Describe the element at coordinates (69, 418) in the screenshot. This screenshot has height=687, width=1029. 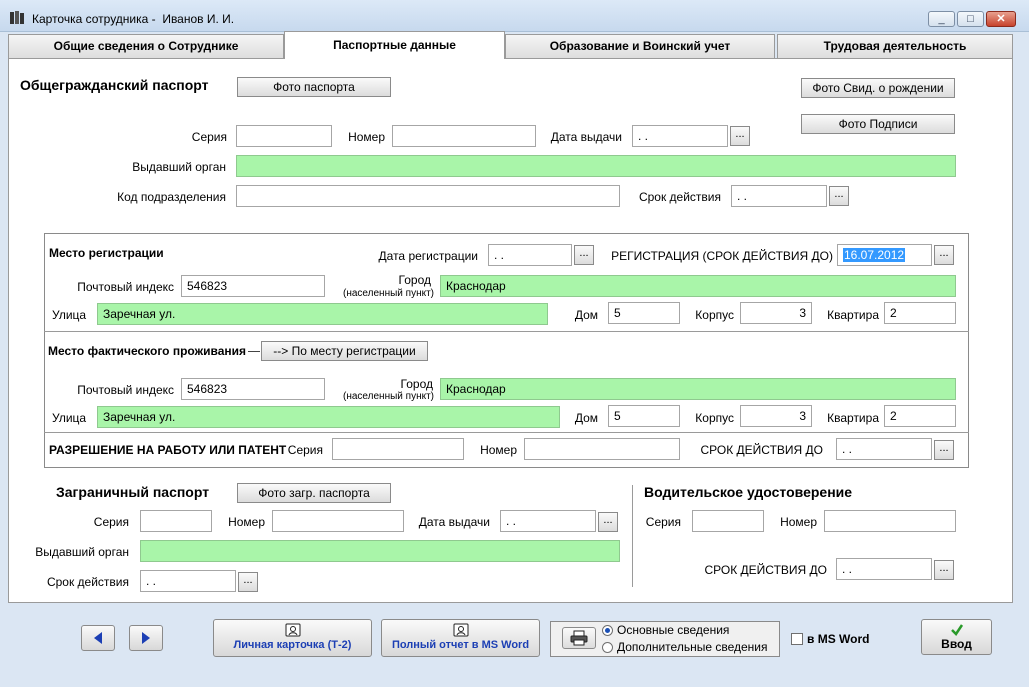
I see `res-street-label: Улица` at that location.